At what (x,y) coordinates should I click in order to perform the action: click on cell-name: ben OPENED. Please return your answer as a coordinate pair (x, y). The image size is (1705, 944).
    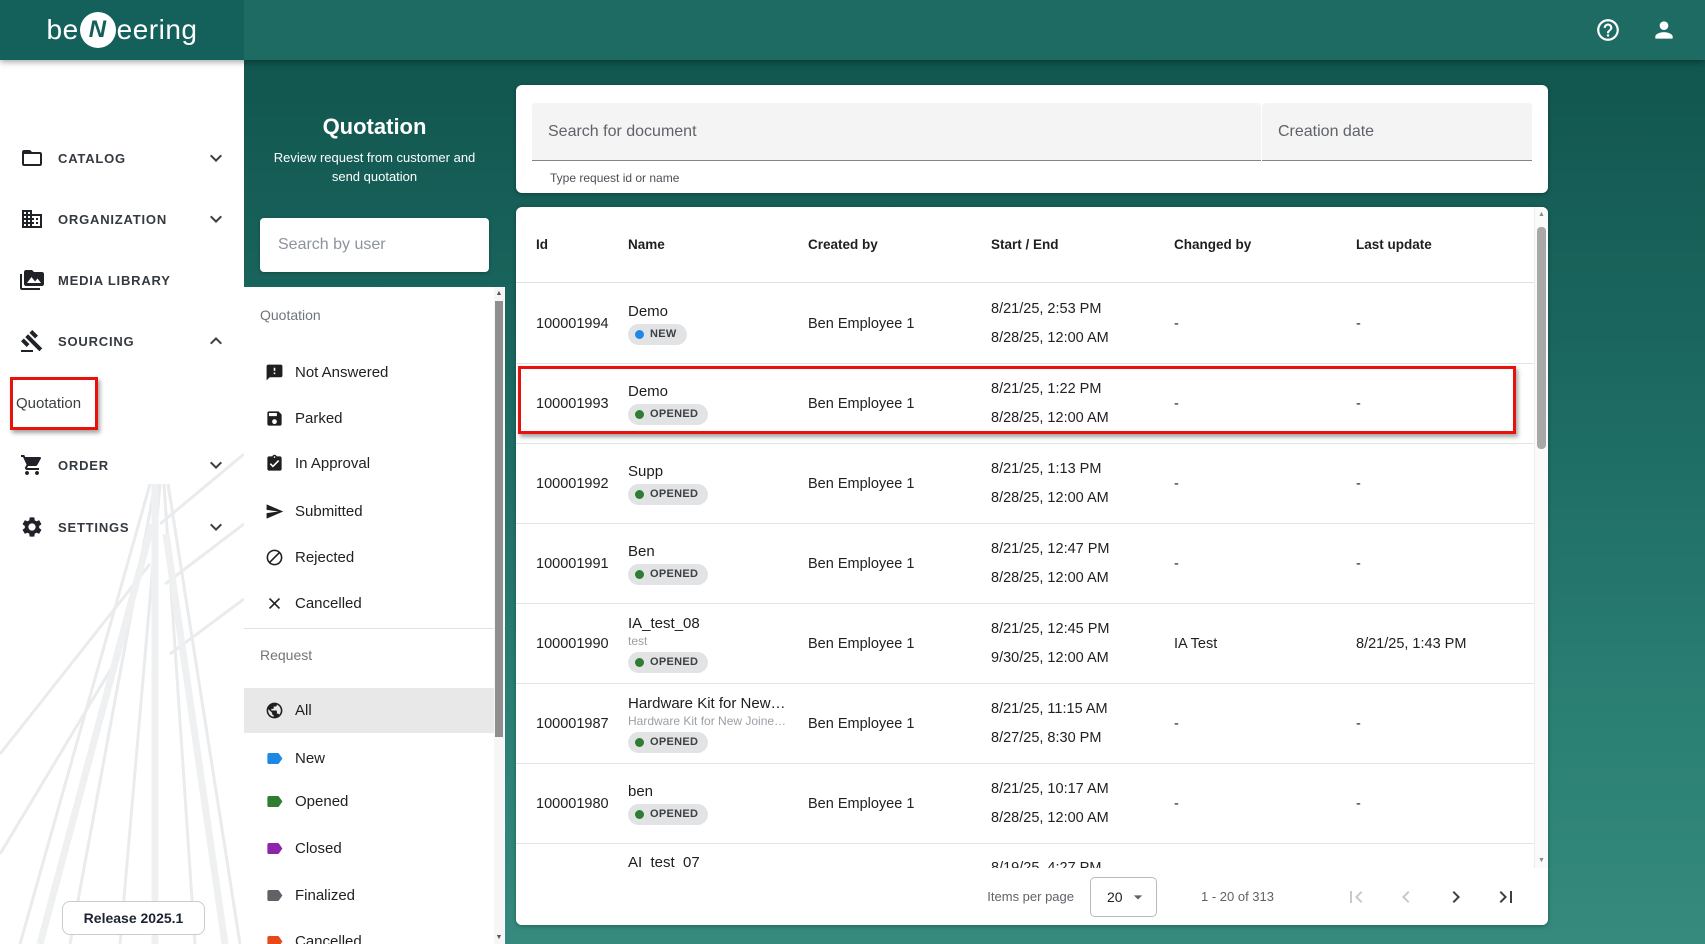
    Looking at the image, I should click on (718, 804).